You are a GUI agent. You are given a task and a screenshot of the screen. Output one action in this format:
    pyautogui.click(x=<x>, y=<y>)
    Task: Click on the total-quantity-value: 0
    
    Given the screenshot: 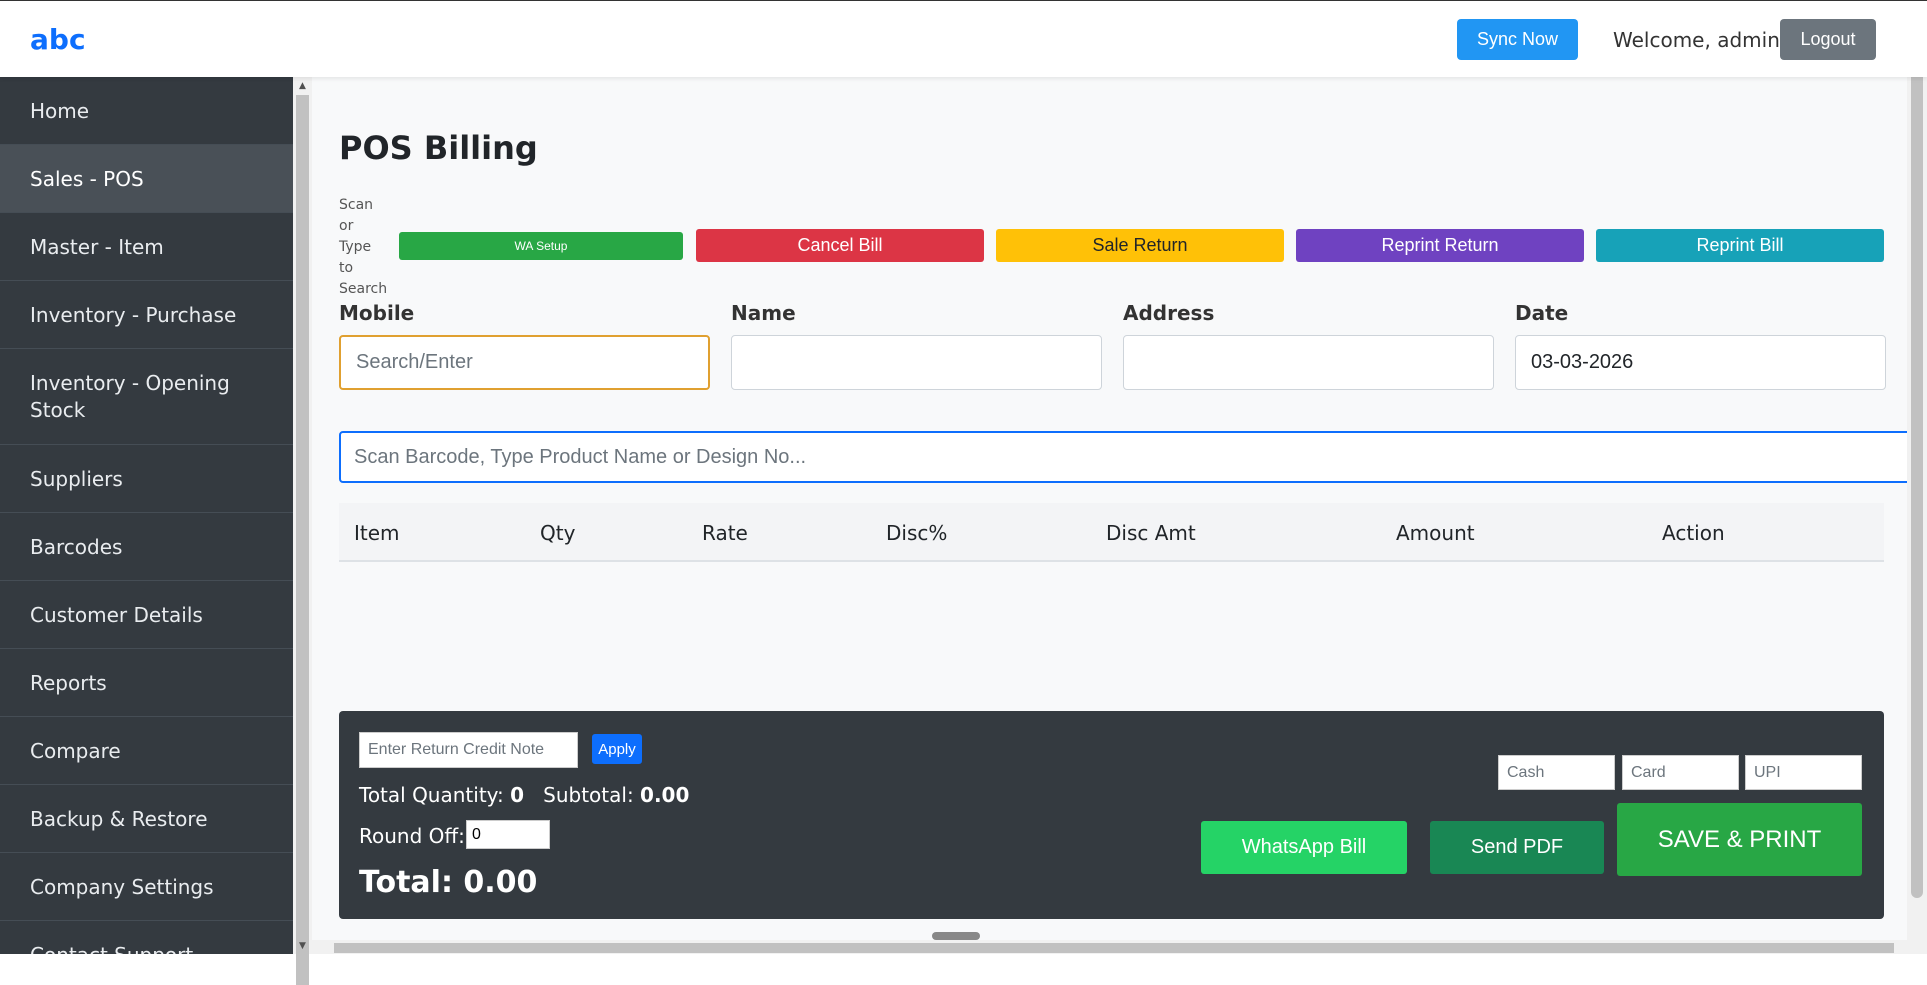 What is the action you would take?
    pyautogui.click(x=517, y=795)
    